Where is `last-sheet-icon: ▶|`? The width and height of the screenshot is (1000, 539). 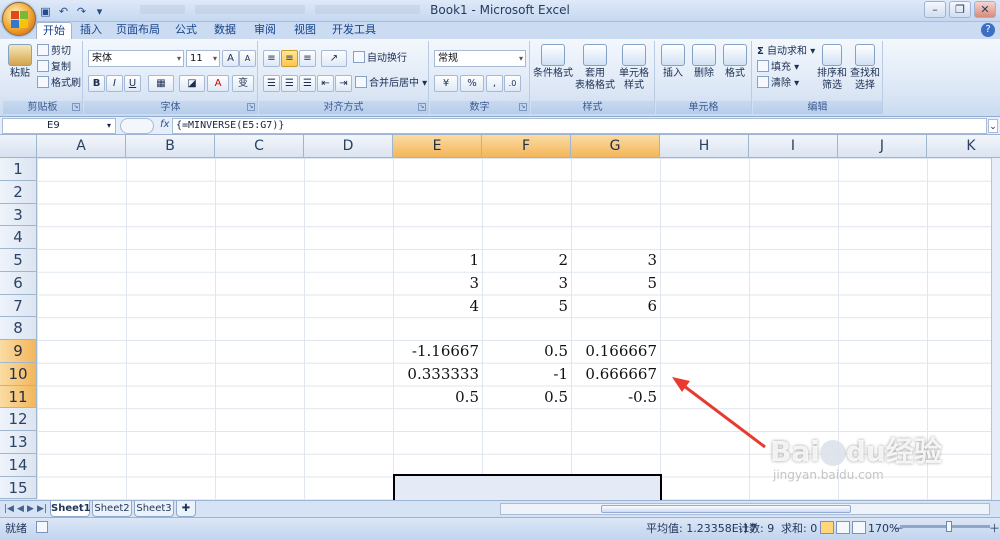 last-sheet-icon: ▶| is located at coordinates (42, 509).